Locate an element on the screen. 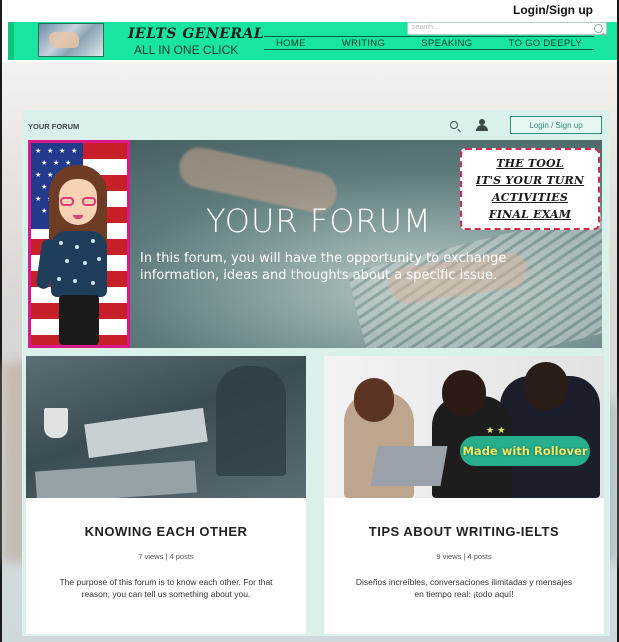 This screenshot has width=619, height=642. card-image: ★ ★ Made with Rollover is located at coordinates (464, 427).